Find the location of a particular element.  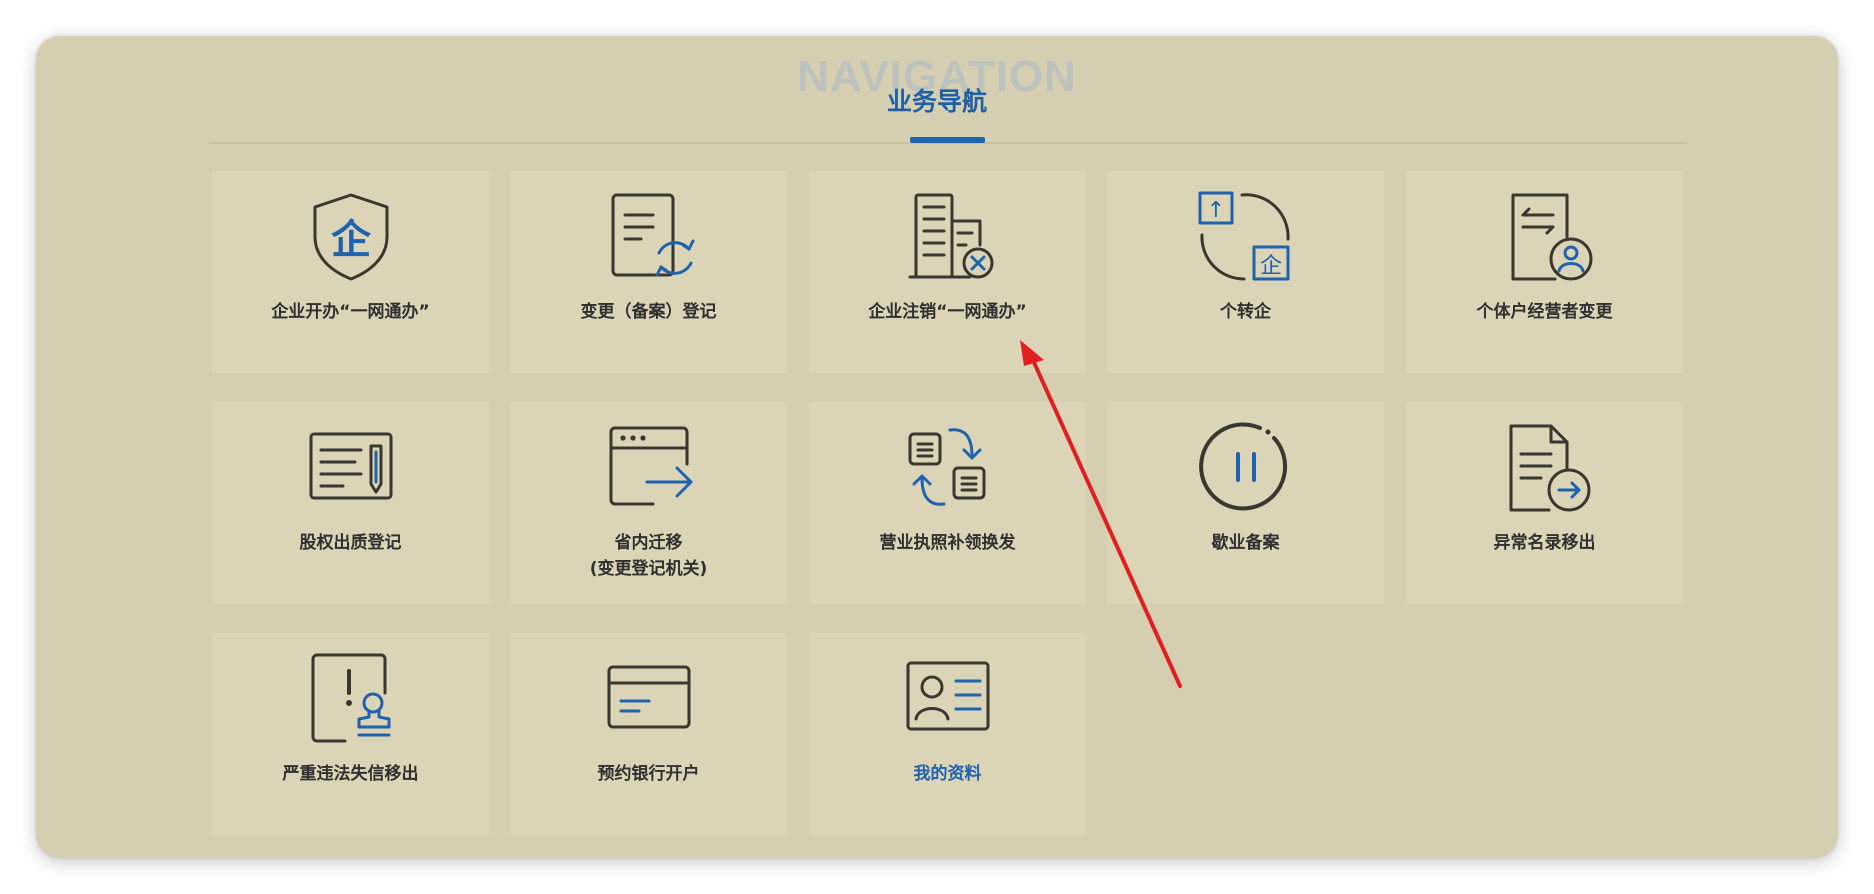

navigation-title: 业务导航 is located at coordinates (936, 101).